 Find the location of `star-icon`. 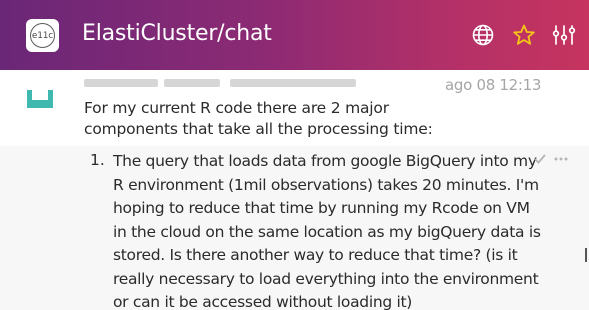

star-icon is located at coordinates (524, 35).